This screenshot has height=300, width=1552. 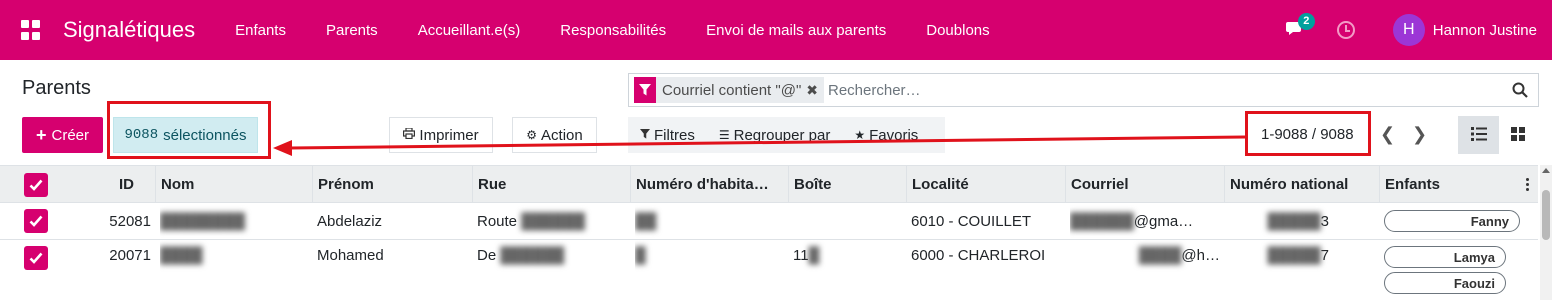 I want to click on menu-item-accueillants: Accueillant.e(s), so click(x=469, y=30).